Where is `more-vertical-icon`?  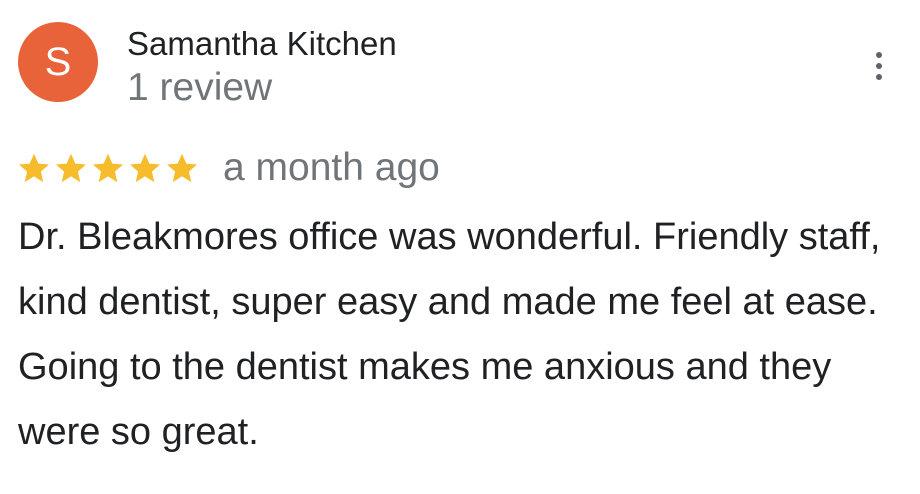 more-vertical-icon is located at coordinates (879, 66).